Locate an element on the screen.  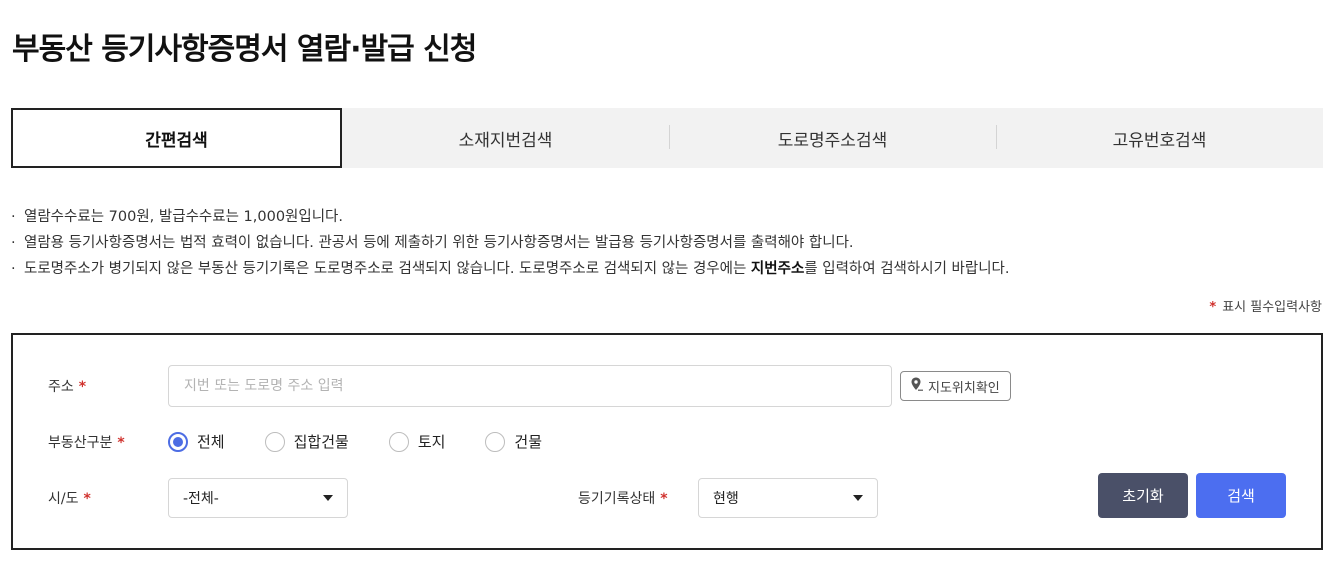
sido-label: 시/도 * is located at coordinates (69, 498).